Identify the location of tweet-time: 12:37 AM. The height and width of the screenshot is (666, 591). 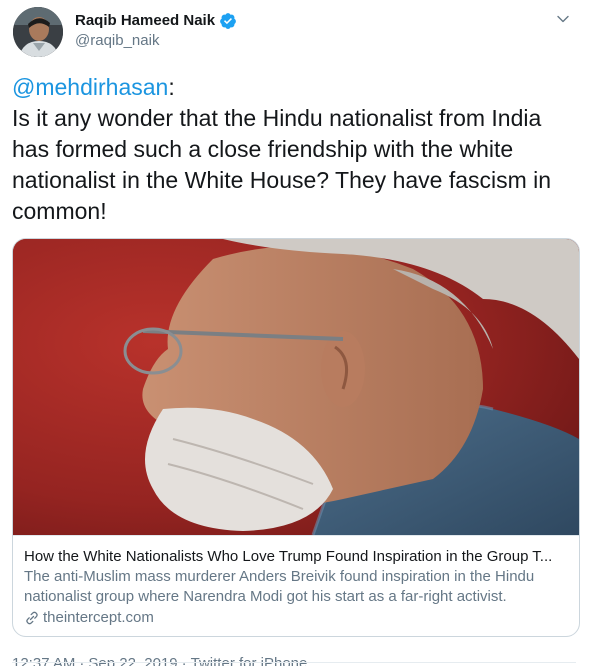
(43, 660).